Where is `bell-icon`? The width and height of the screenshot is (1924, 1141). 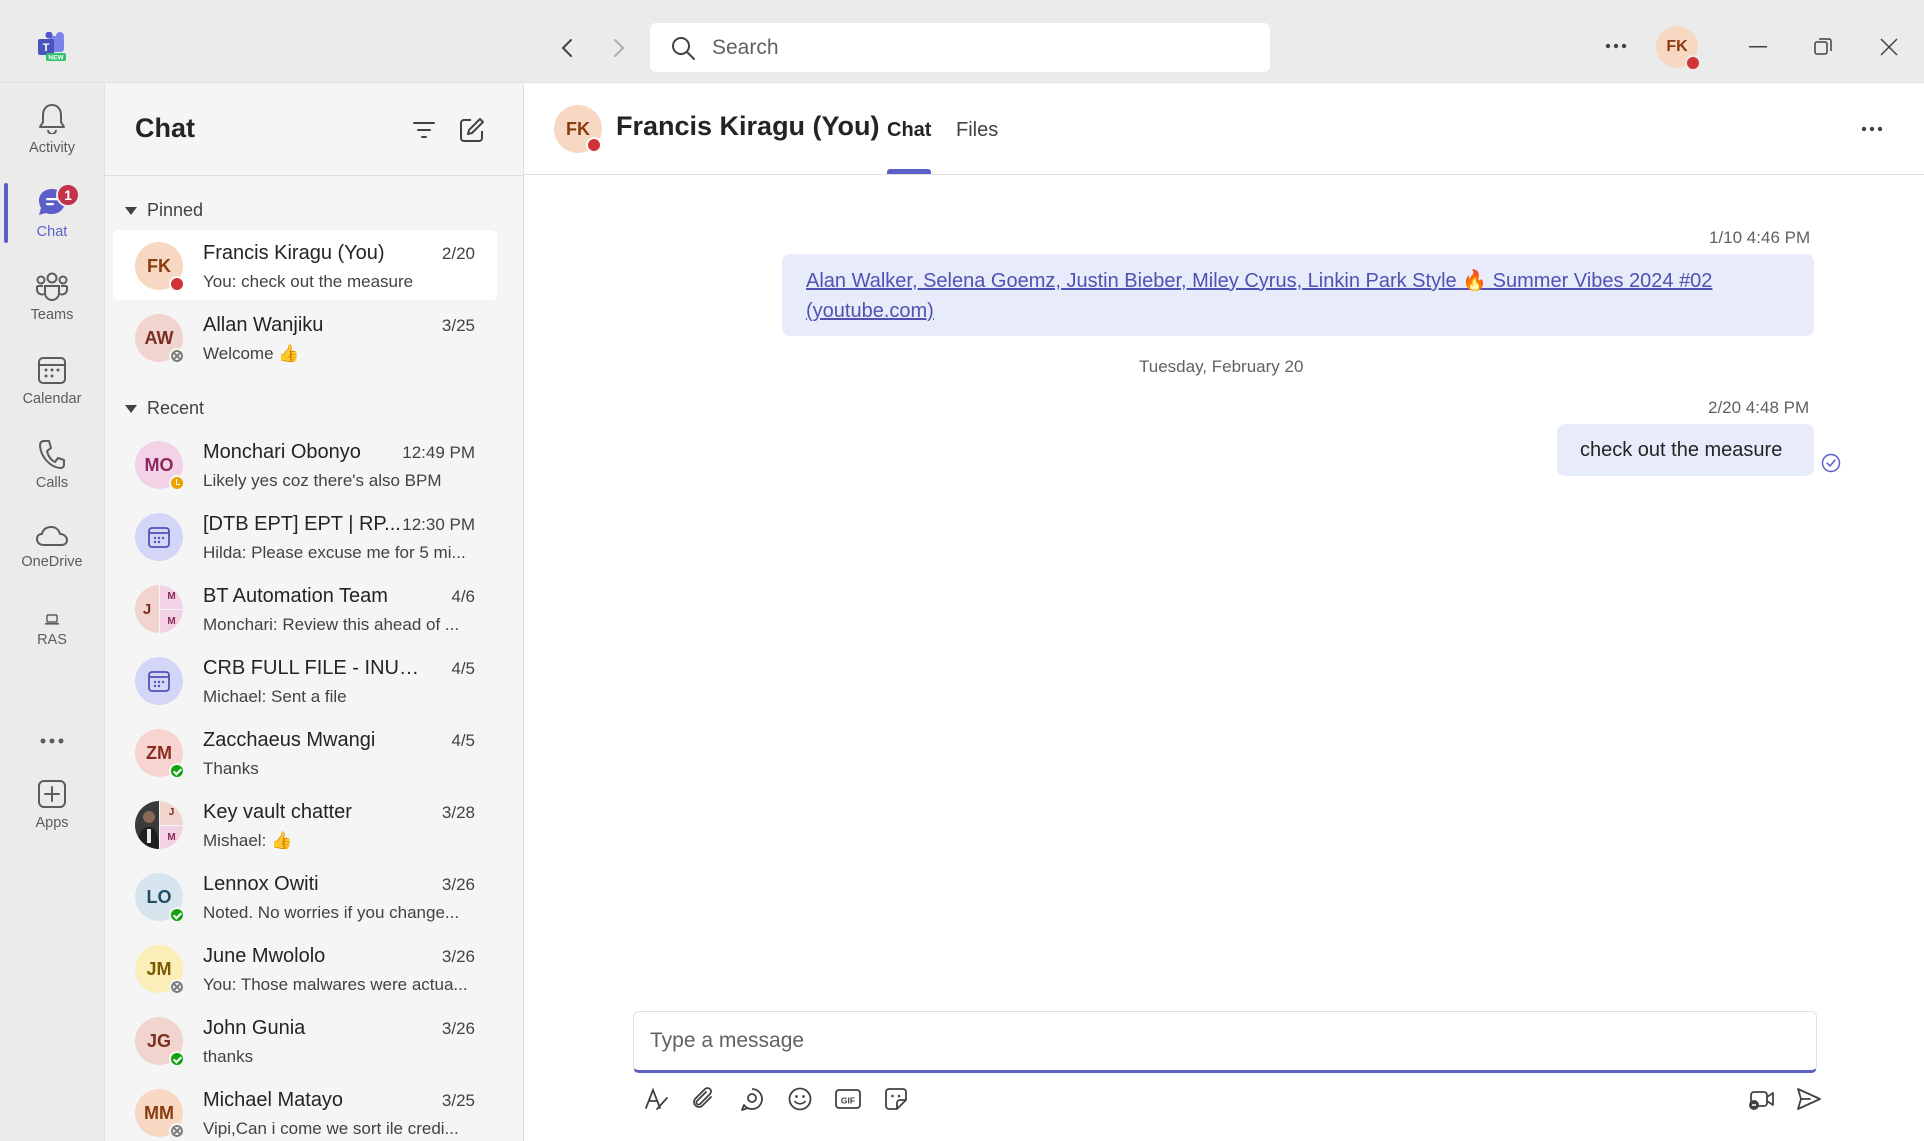
bell-icon is located at coordinates (52, 119).